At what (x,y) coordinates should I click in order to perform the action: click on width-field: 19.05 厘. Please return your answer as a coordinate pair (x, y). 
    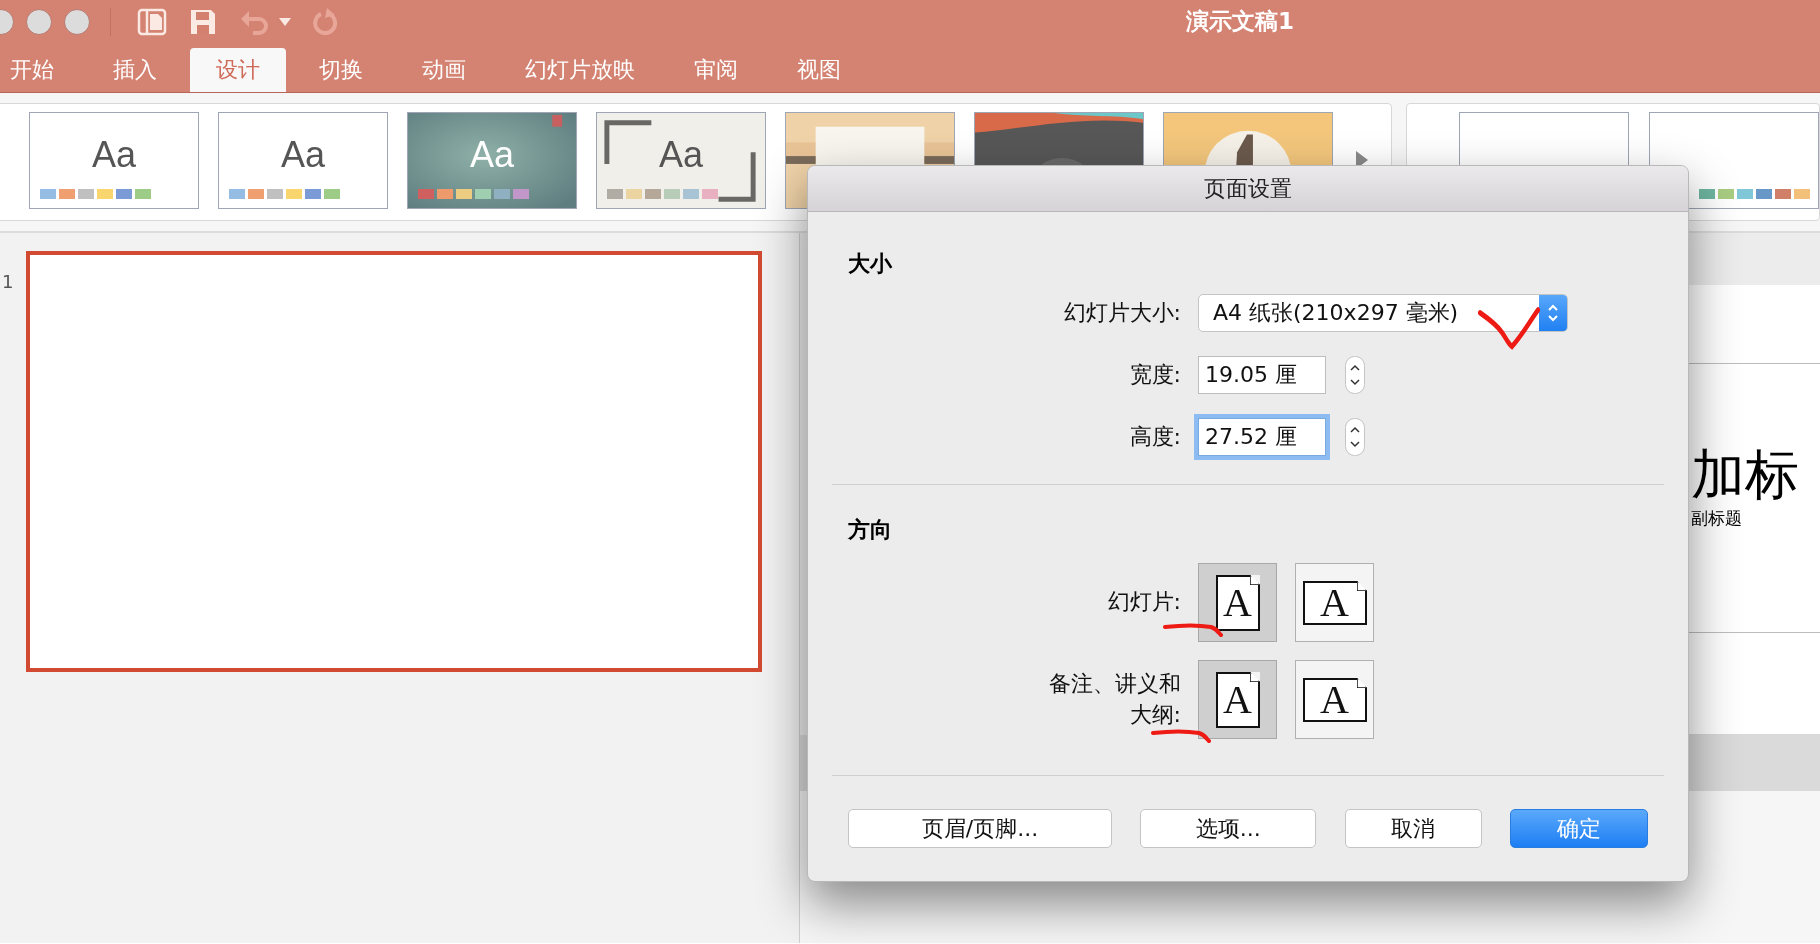
    Looking at the image, I should click on (1262, 375).